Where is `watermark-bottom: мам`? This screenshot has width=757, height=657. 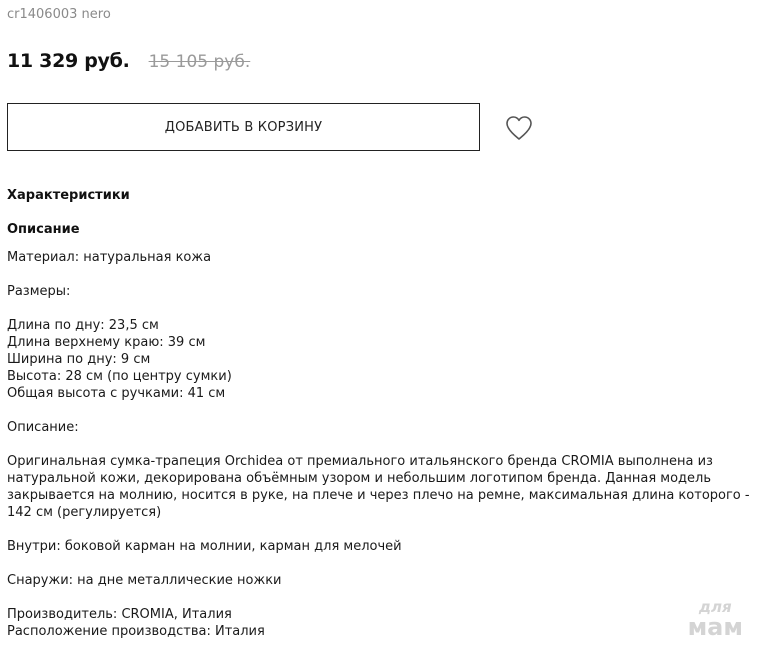
watermark-bottom: мам is located at coordinates (715, 627).